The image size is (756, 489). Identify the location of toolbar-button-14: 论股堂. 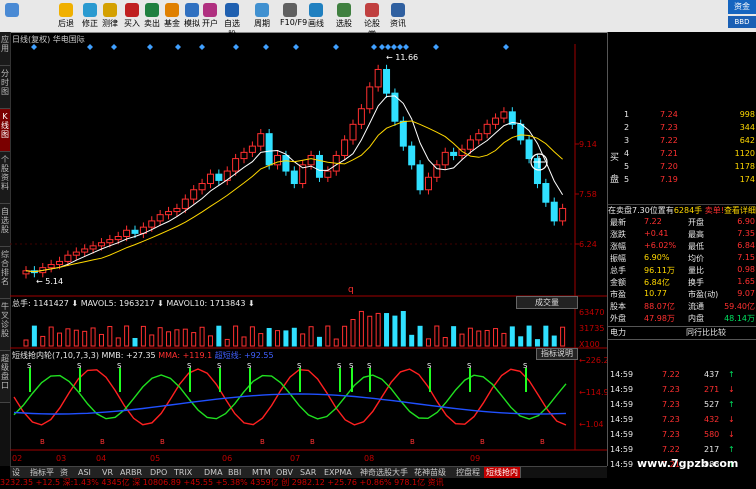
(372, 20).